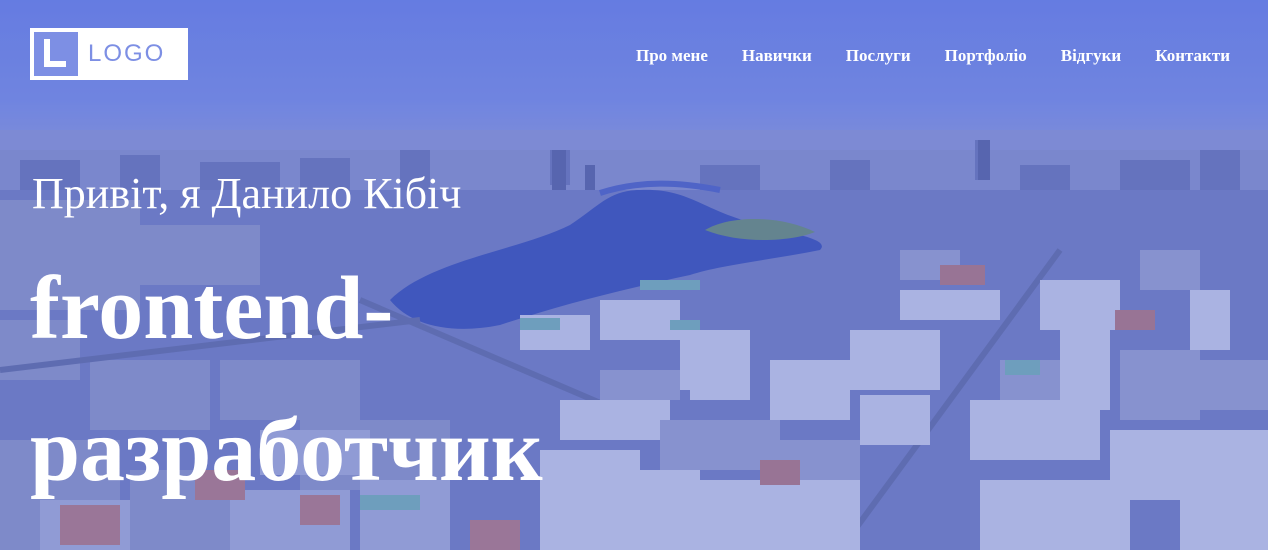  I want to click on nav-link-portfolio: Портфоліо, so click(986, 56).